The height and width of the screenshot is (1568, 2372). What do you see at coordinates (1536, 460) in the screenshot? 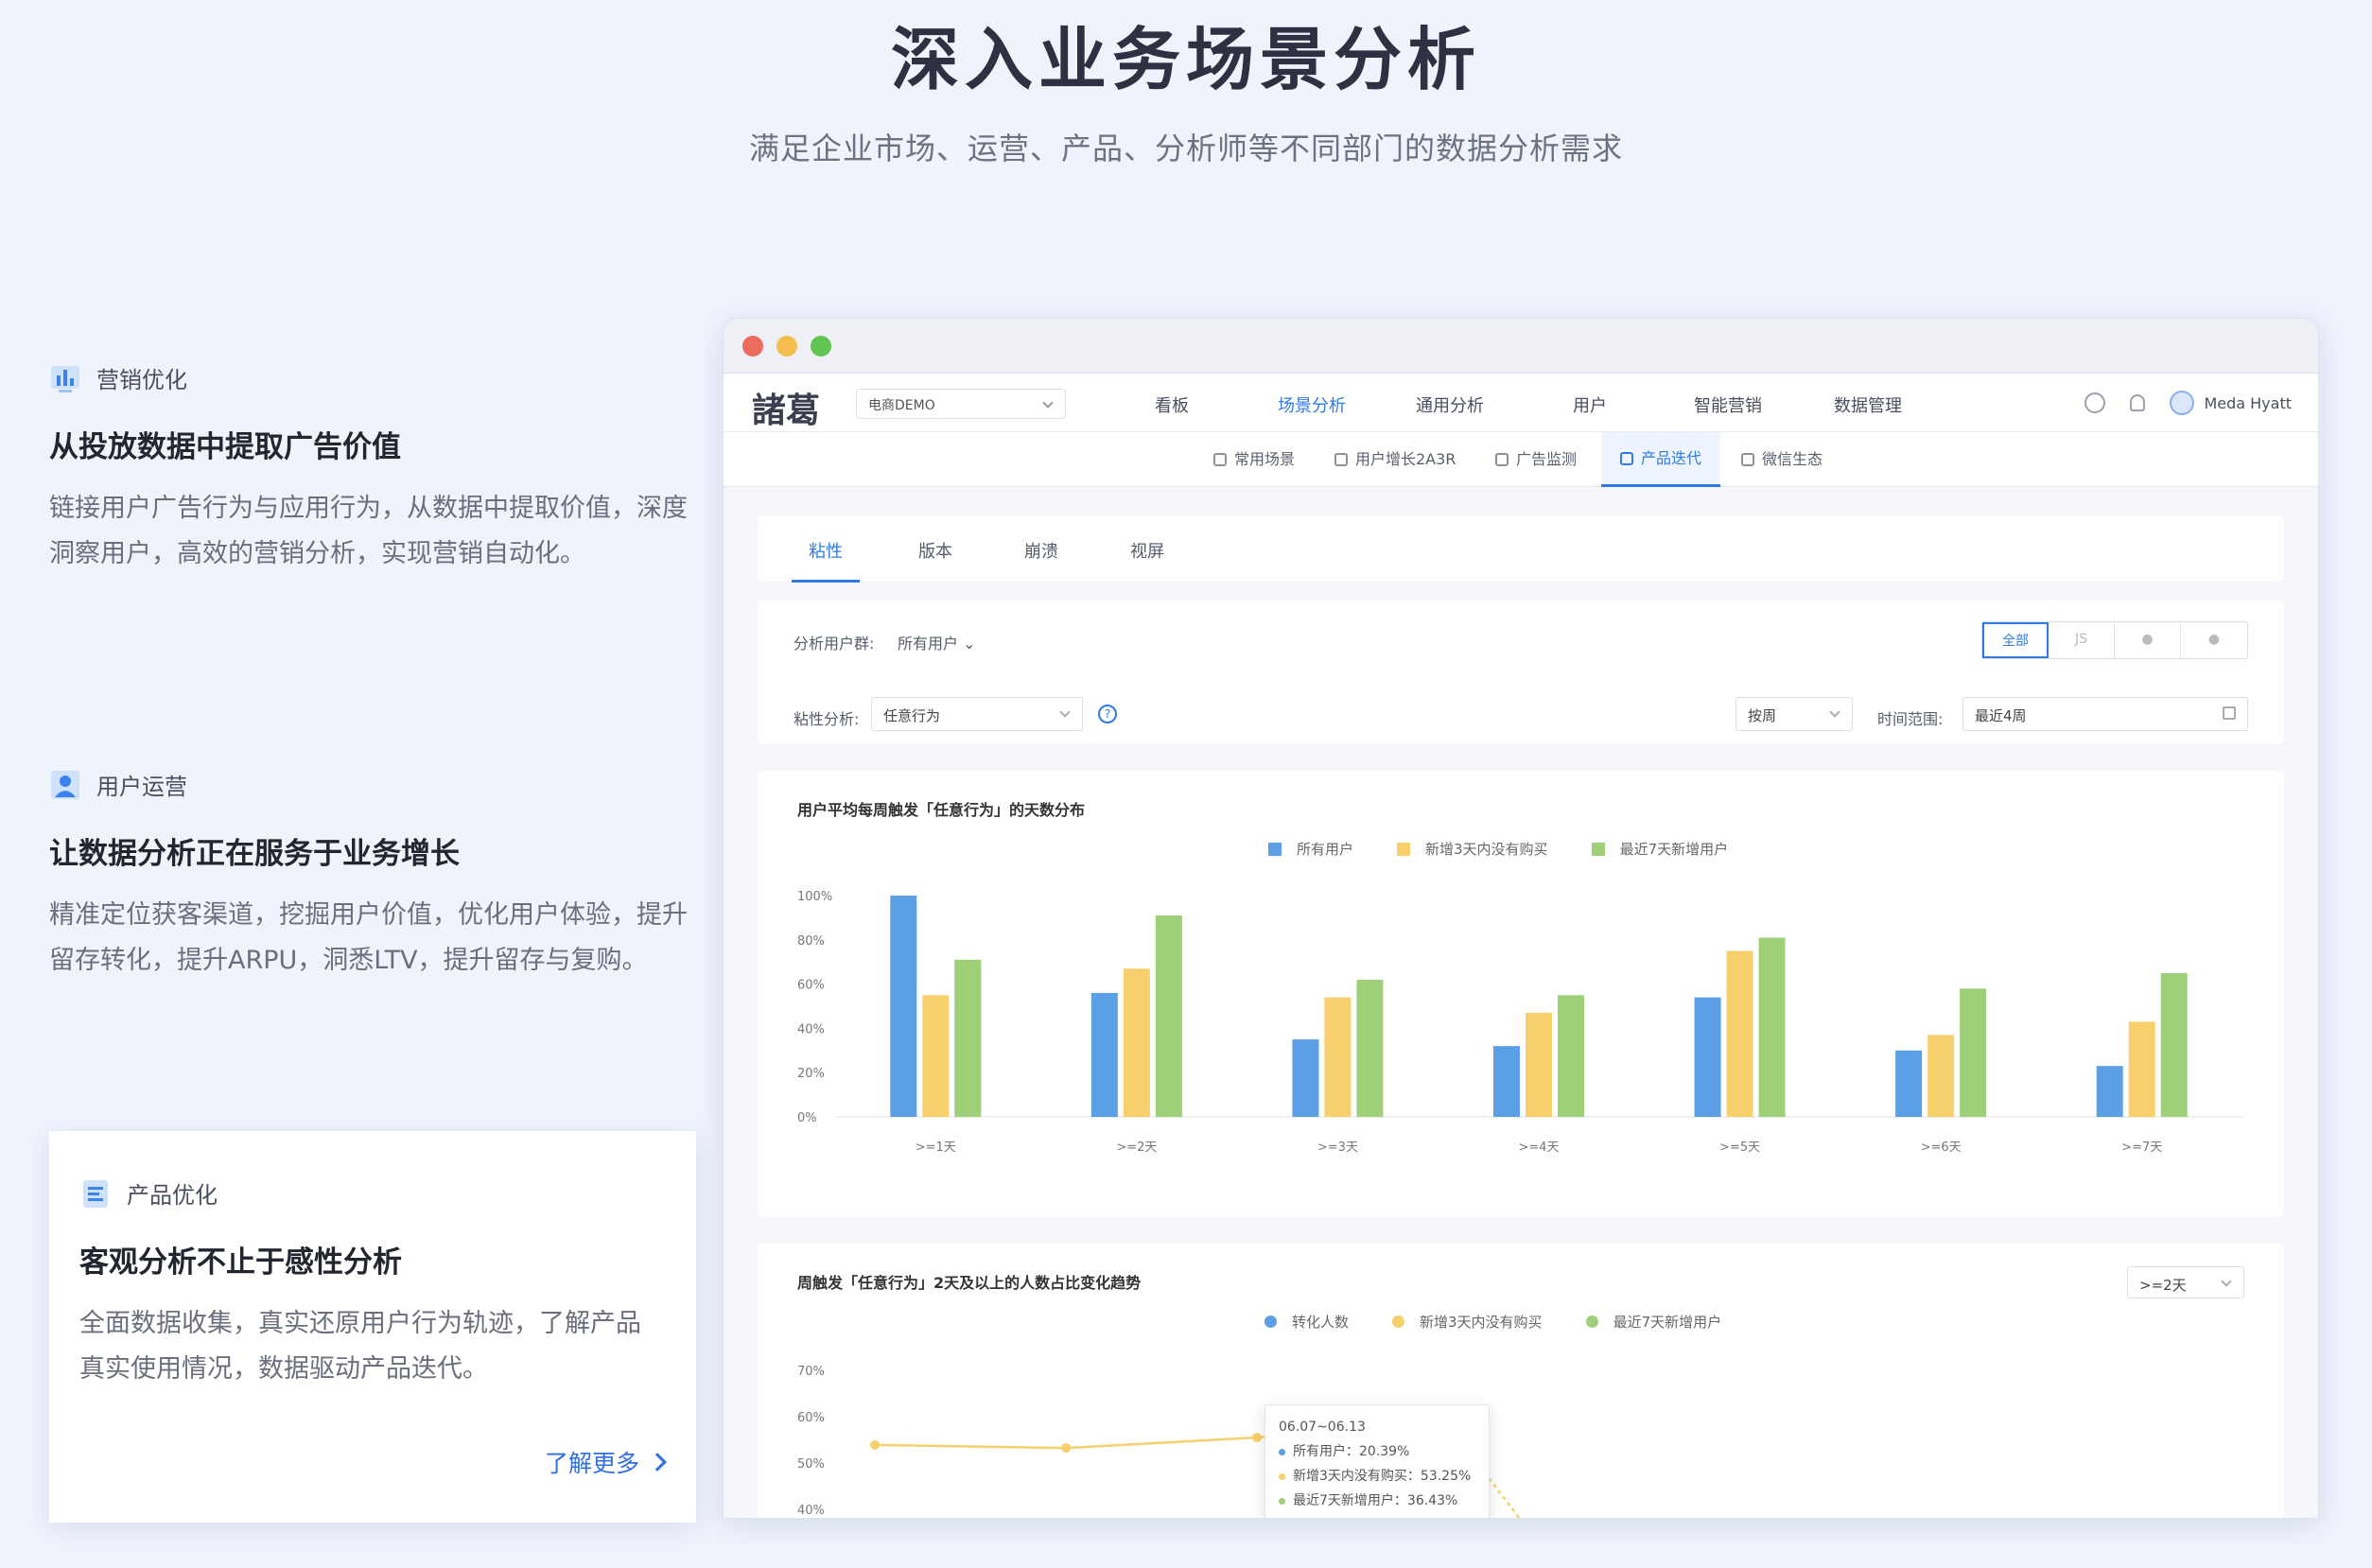
I see `subnav-ad-monitor: 广告监测` at bounding box center [1536, 460].